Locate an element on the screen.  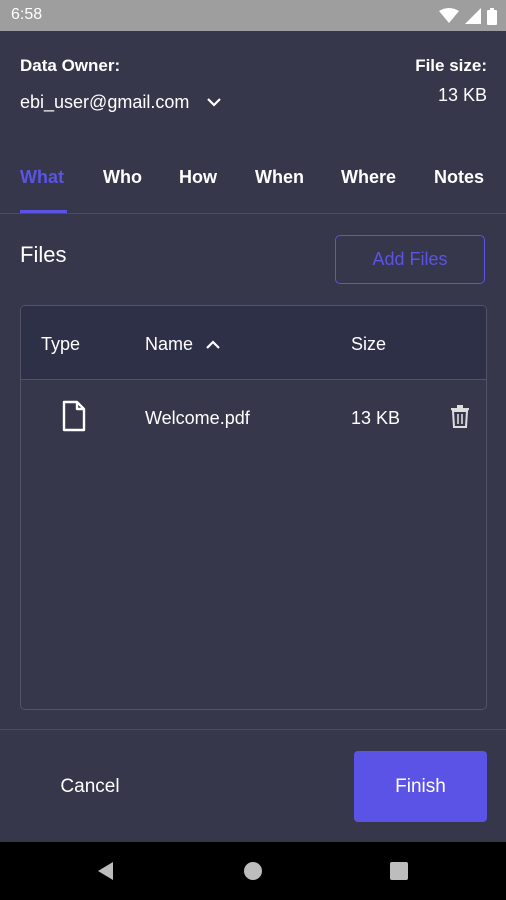
finish-button: Finish is located at coordinates (420, 786).